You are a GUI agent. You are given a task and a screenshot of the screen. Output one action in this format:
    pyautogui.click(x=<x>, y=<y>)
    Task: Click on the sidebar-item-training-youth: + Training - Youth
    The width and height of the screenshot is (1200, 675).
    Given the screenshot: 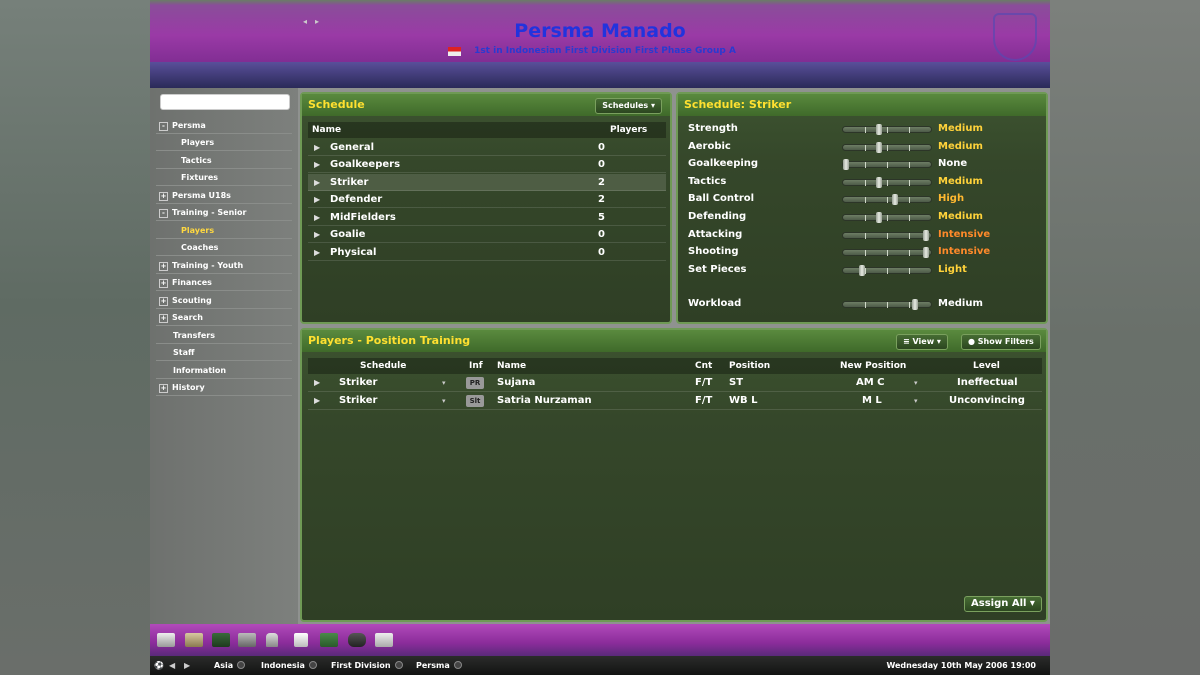 What is the action you would take?
    pyautogui.click(x=224, y=266)
    